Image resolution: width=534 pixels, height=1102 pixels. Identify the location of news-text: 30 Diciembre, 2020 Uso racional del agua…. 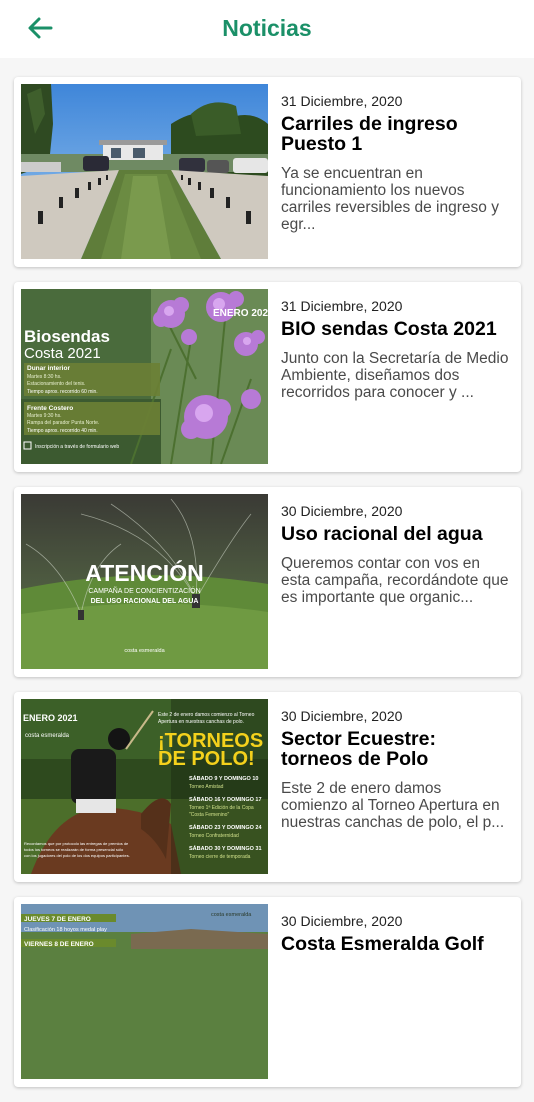
(396, 554).